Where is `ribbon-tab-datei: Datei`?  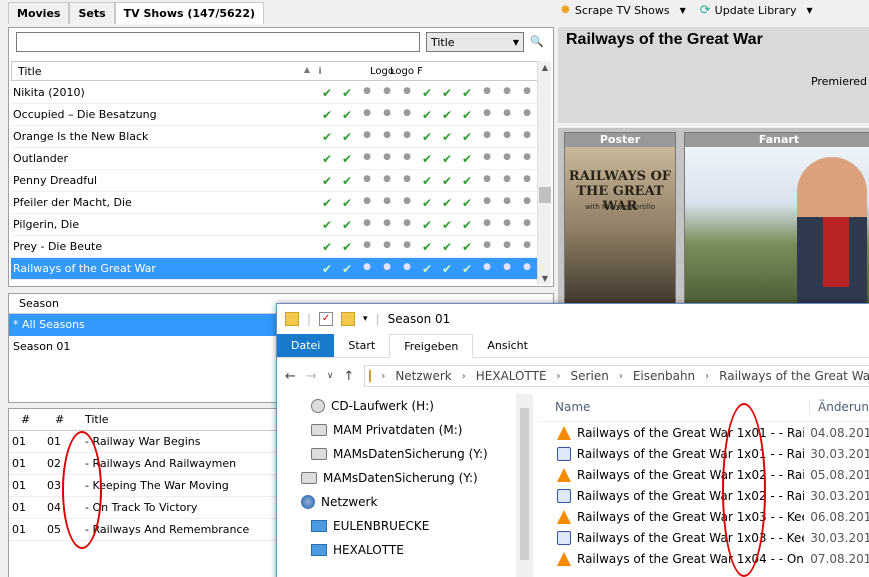
ribbon-tab-datei: Datei is located at coordinates (306, 345).